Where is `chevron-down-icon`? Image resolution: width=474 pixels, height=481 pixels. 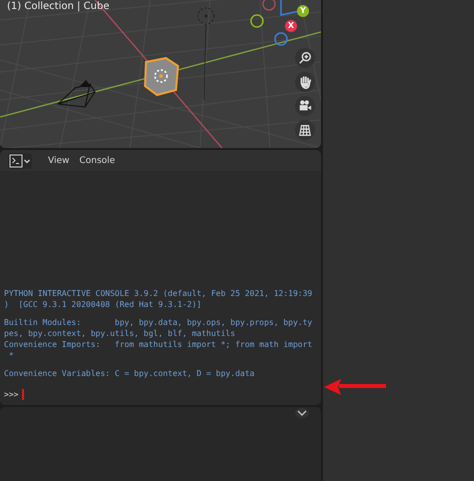 chevron-down-icon is located at coordinates (302, 413).